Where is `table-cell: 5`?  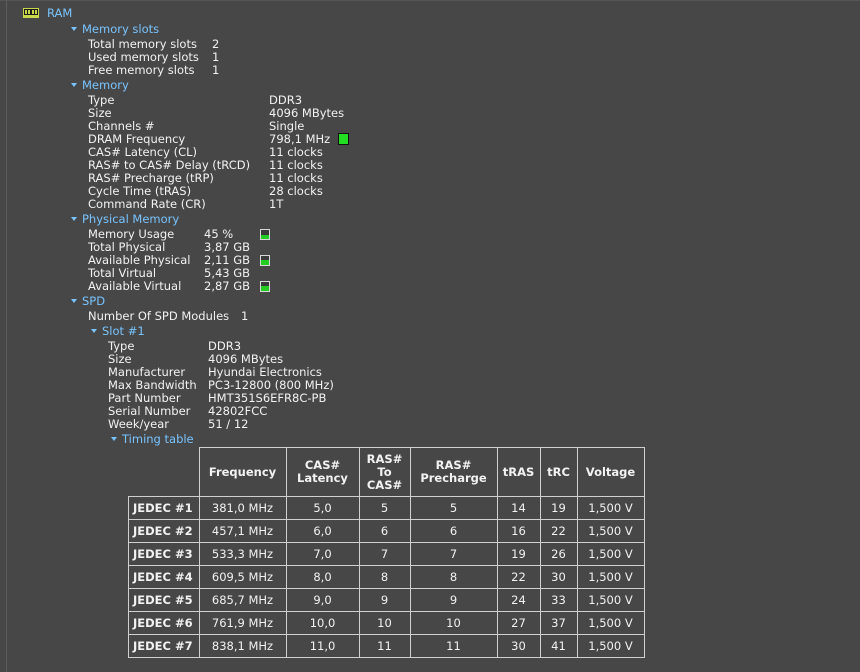 table-cell: 5 is located at coordinates (384, 508).